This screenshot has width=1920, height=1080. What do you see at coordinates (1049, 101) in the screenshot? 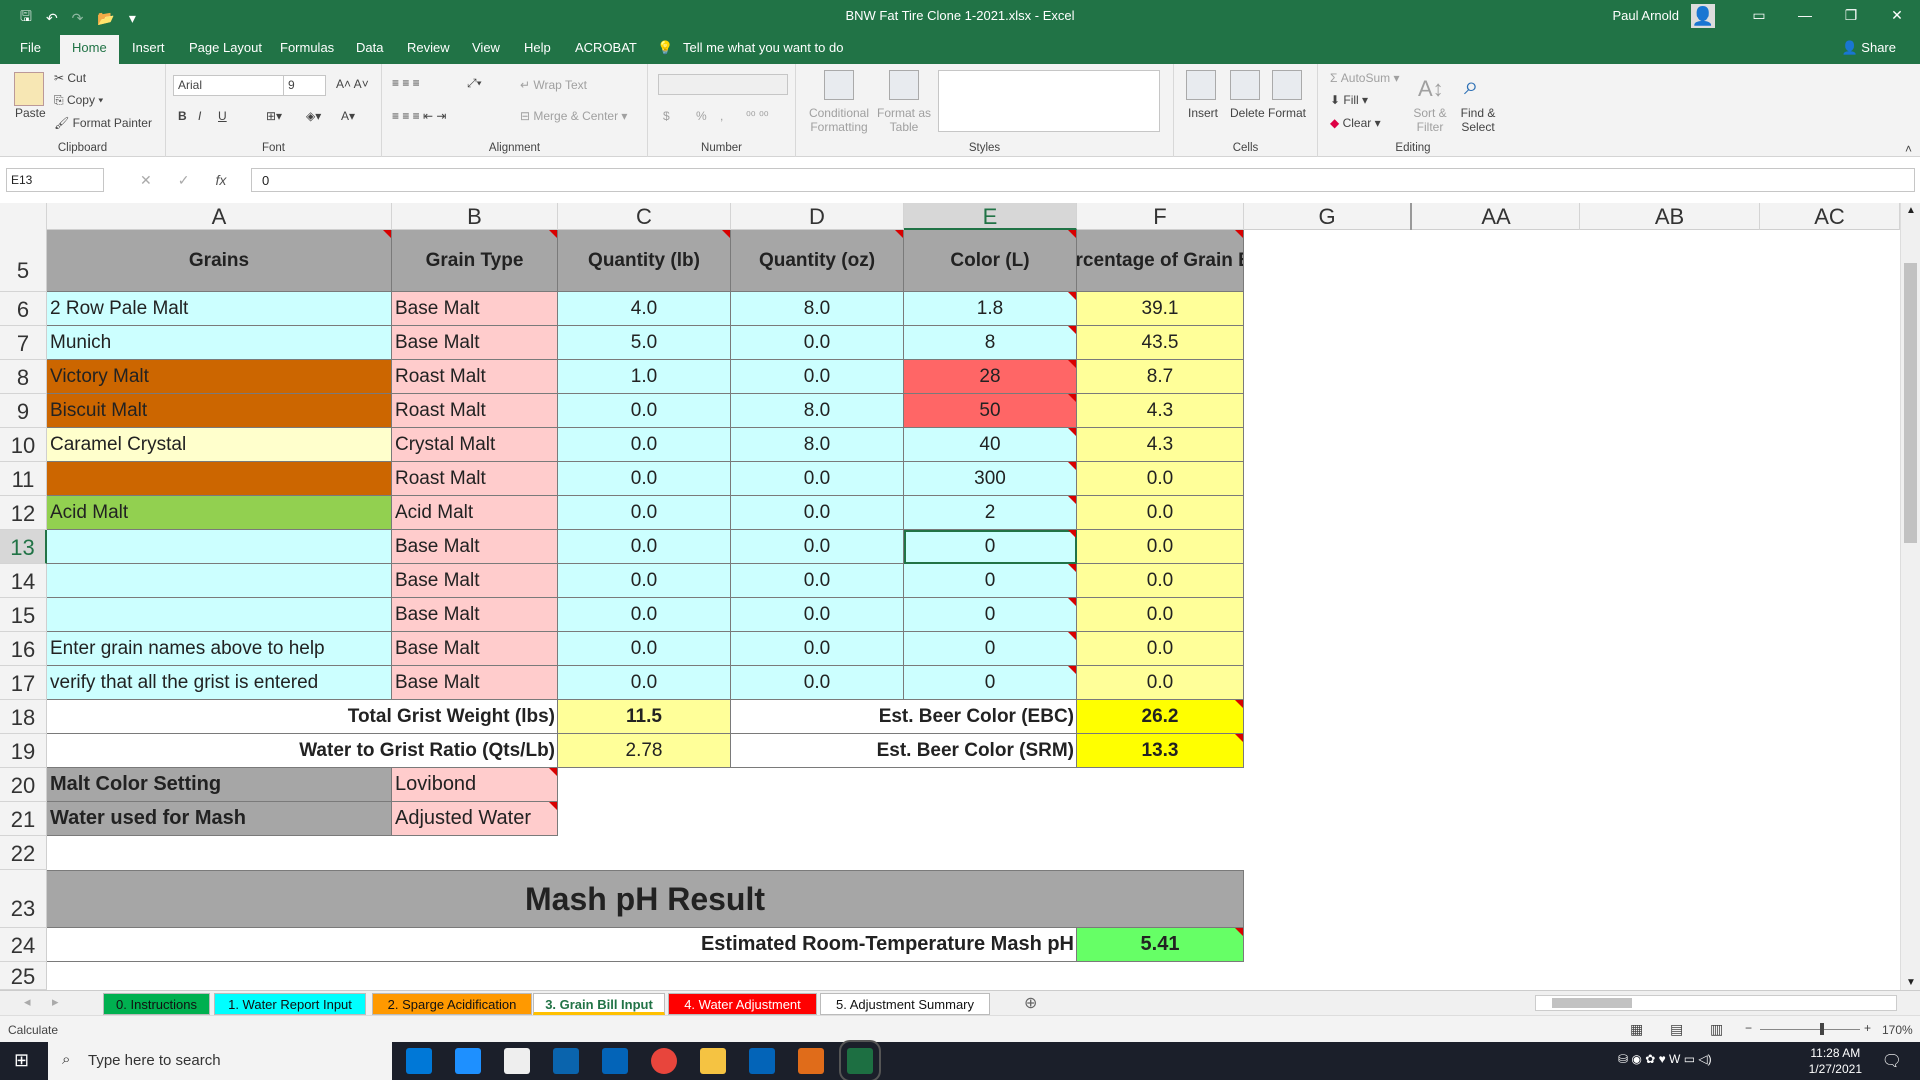
I see `cell-styles-gallery` at bounding box center [1049, 101].